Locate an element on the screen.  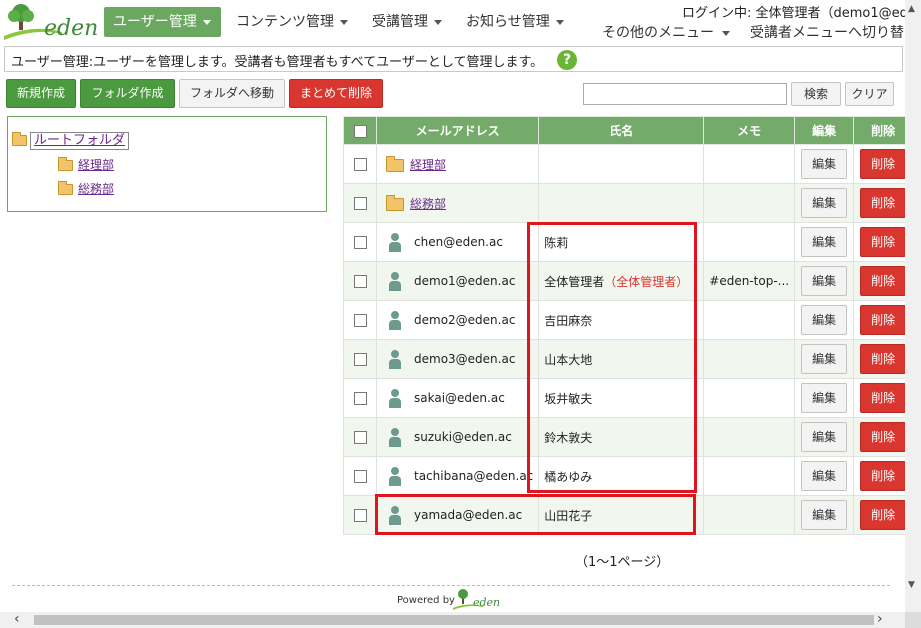
tree-folder-item: 総務部 is located at coordinates (86, 188).